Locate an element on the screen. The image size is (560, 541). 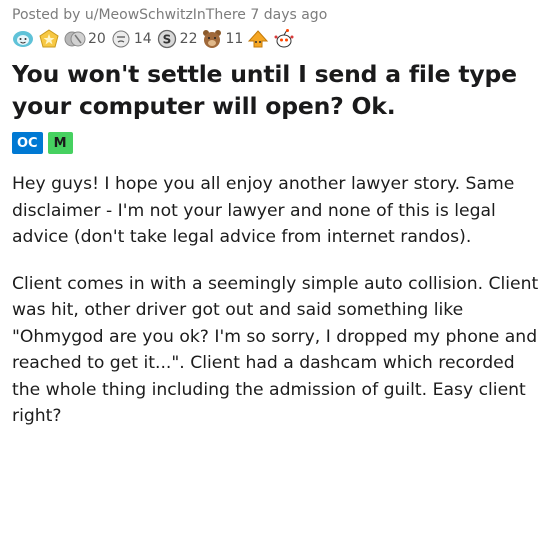
posted-by-prefix: Posted by is located at coordinates (46, 15).